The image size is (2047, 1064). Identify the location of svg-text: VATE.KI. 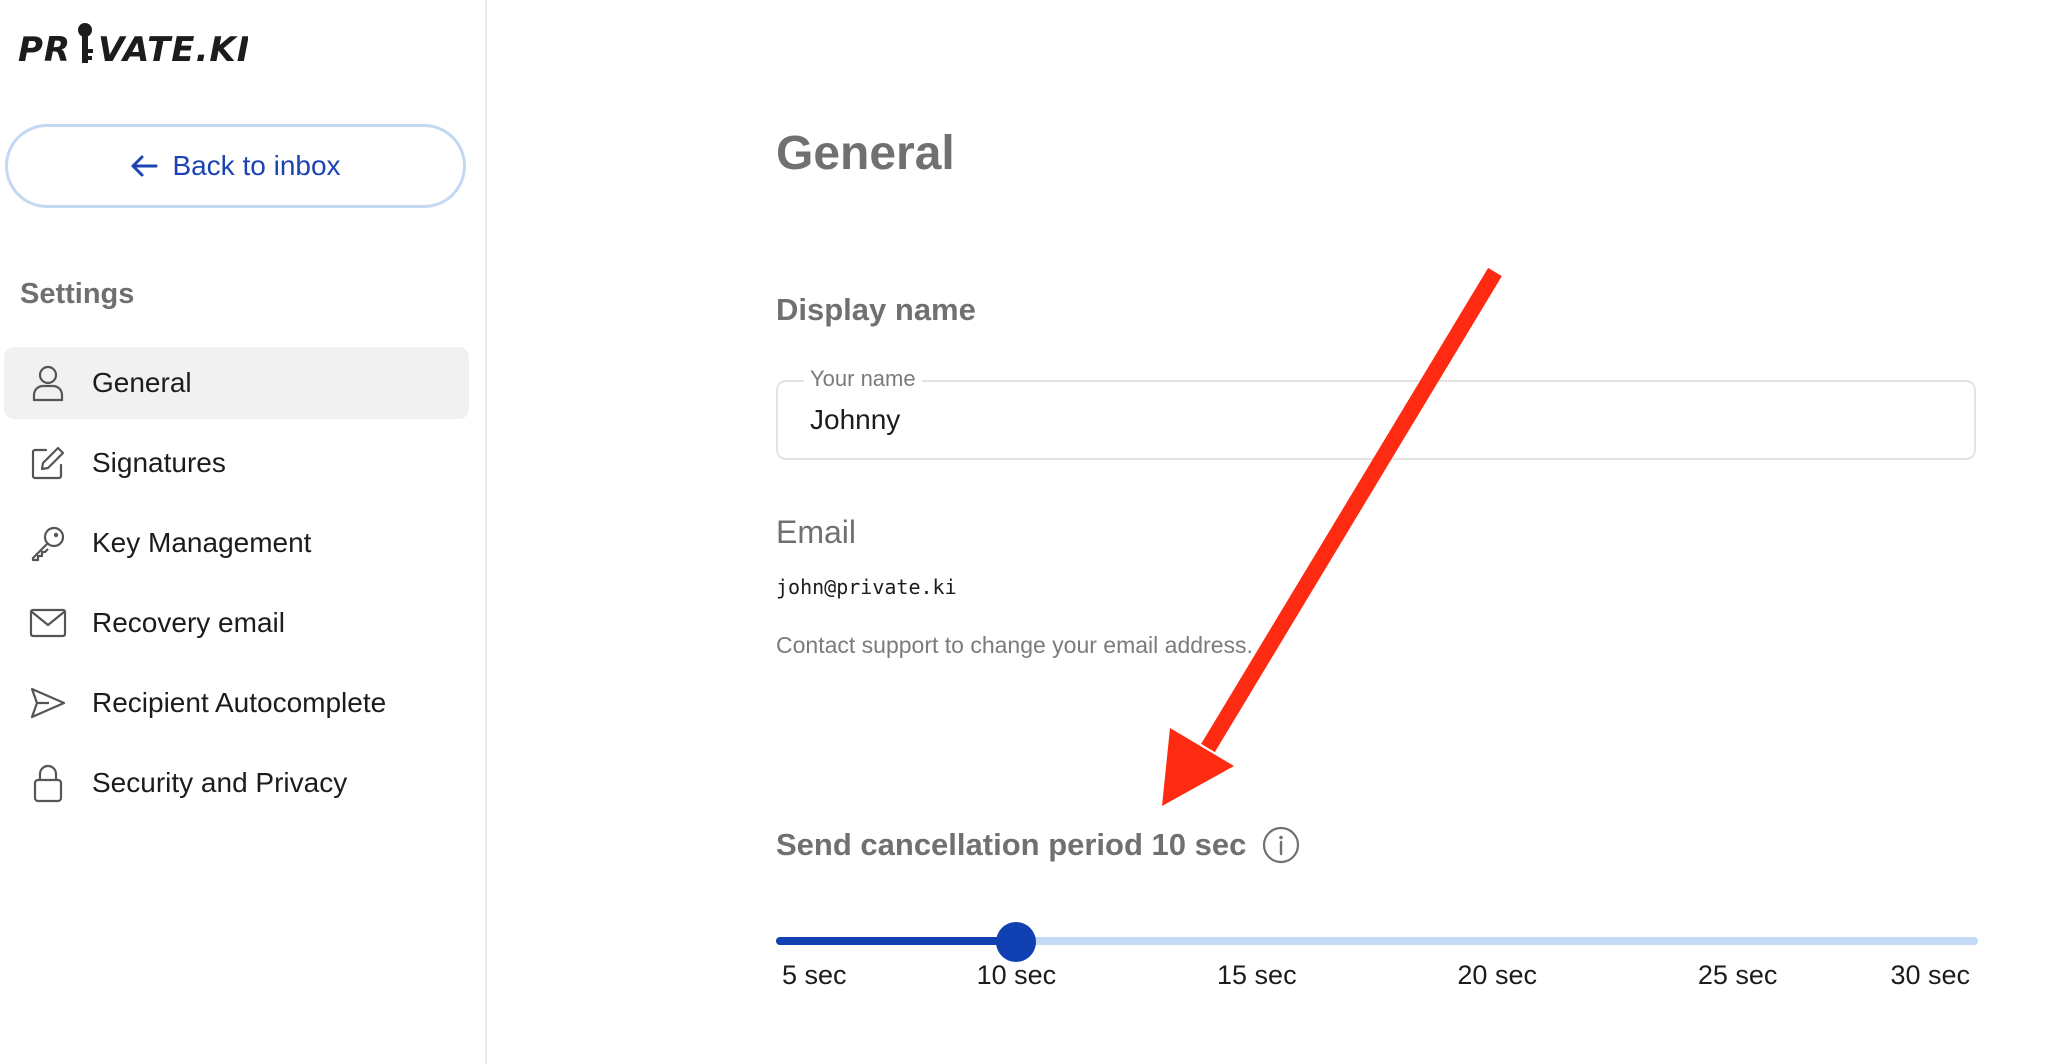
(173, 50).